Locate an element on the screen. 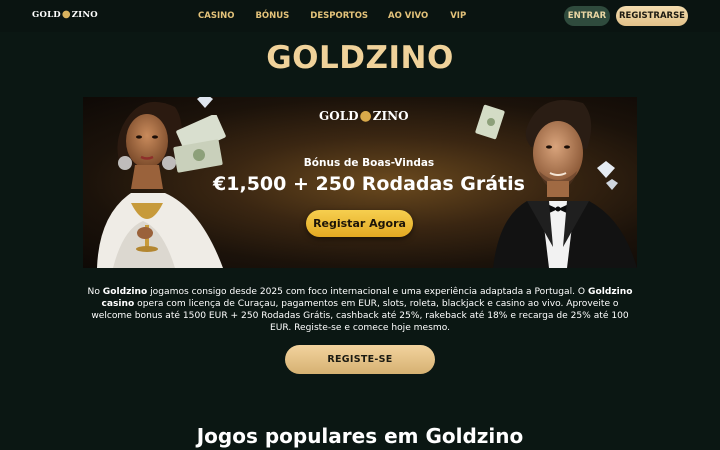 This screenshot has width=720, height=450. nav-item-ao-vivo: AO VIVO is located at coordinates (408, 16).